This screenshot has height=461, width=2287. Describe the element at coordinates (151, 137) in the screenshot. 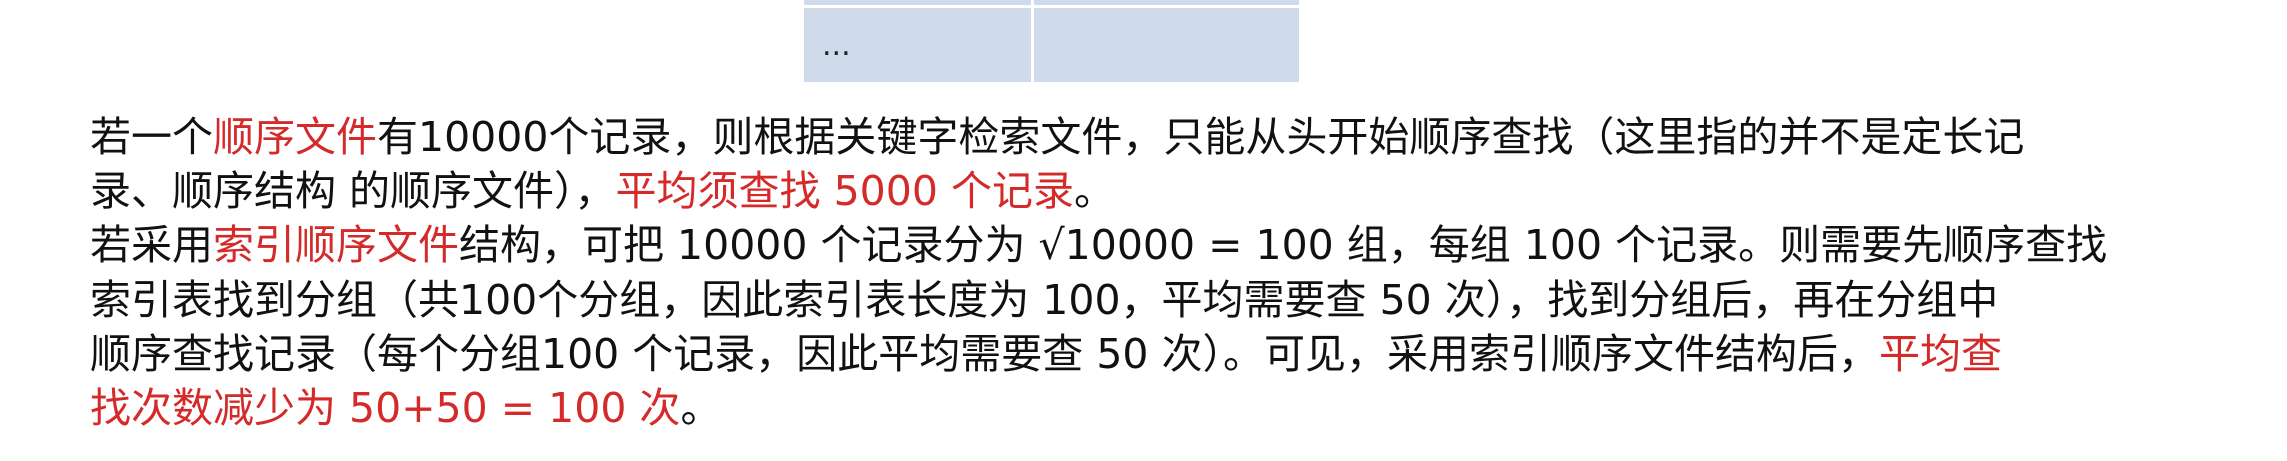

I see `text-segment: 若一个` at that location.